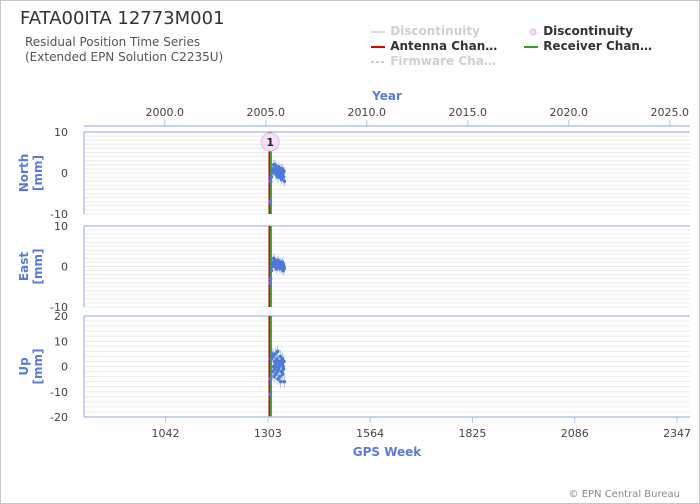  I want to click on y-axis-label: North[mm], so click(31, 173).